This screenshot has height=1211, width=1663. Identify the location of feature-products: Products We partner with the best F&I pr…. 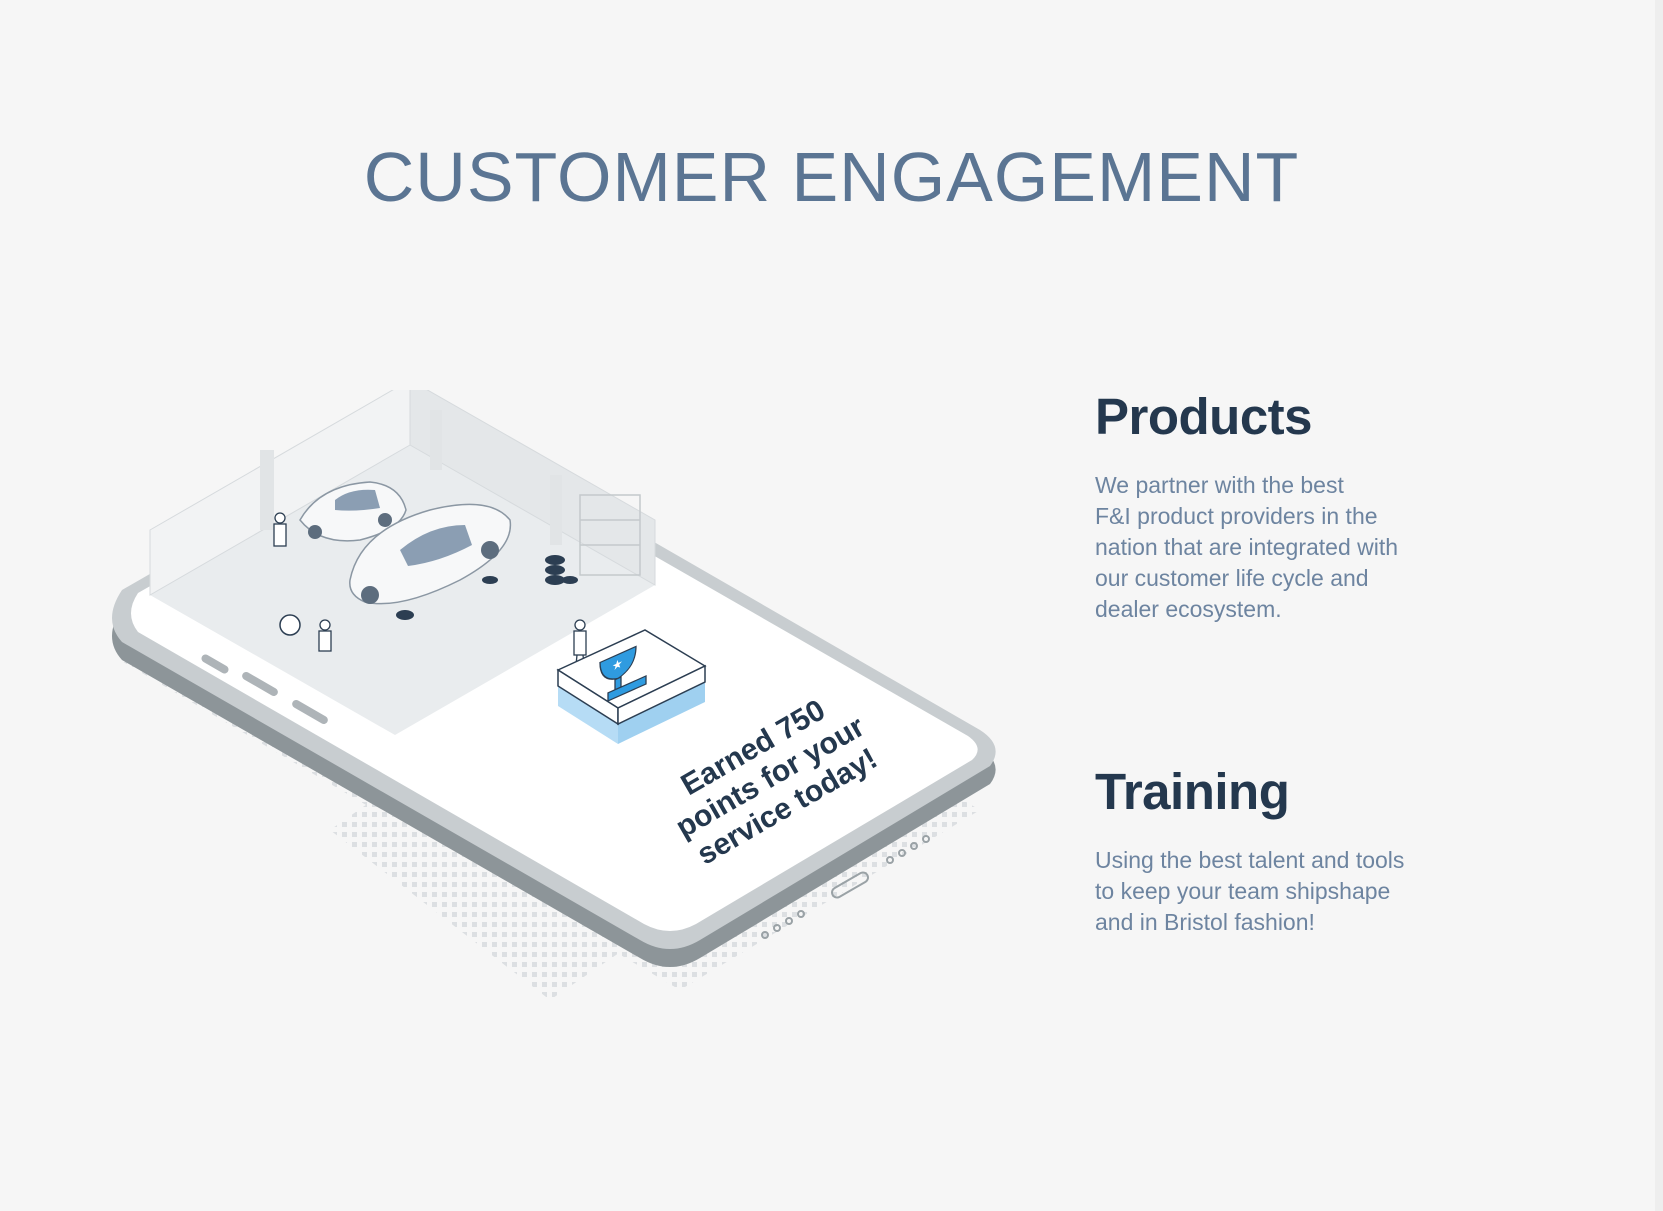
(1295, 508).